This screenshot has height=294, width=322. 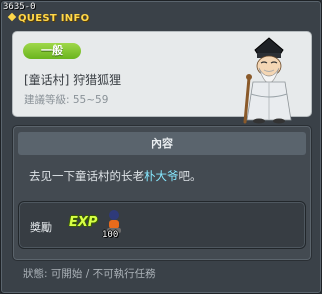 I want to click on window-title-text: QUEST INFO, so click(x=54, y=18).